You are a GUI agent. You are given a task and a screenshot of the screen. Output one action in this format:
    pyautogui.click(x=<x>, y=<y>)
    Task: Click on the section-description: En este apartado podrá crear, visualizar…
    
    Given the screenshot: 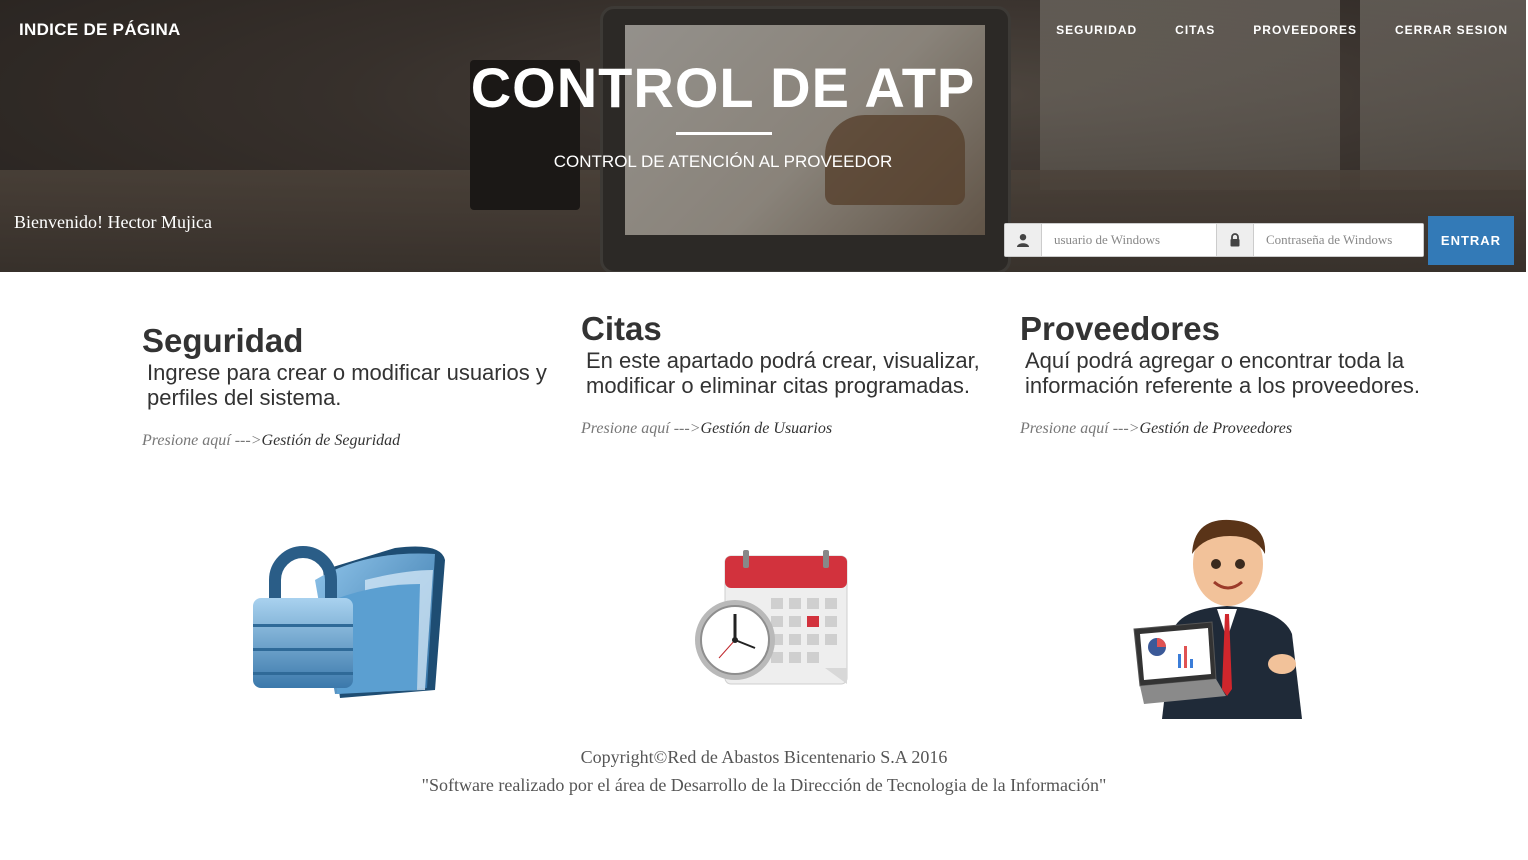 What is the action you would take?
    pyautogui.click(x=783, y=373)
    